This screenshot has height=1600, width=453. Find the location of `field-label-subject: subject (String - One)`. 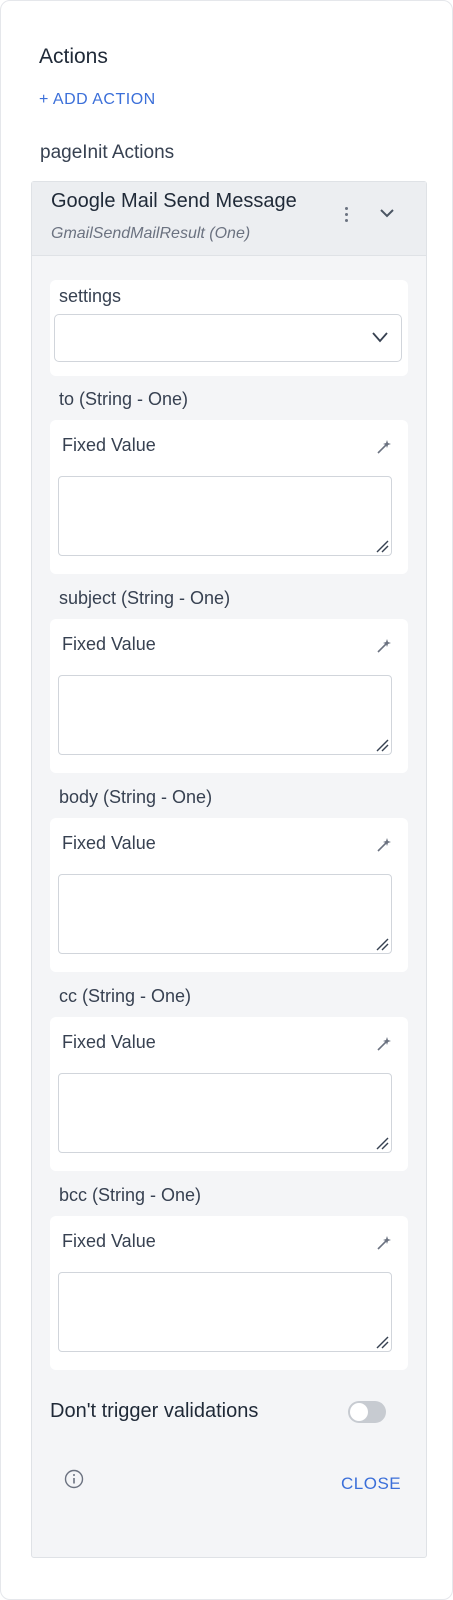

field-label-subject: subject (String - One) is located at coordinates (145, 598).